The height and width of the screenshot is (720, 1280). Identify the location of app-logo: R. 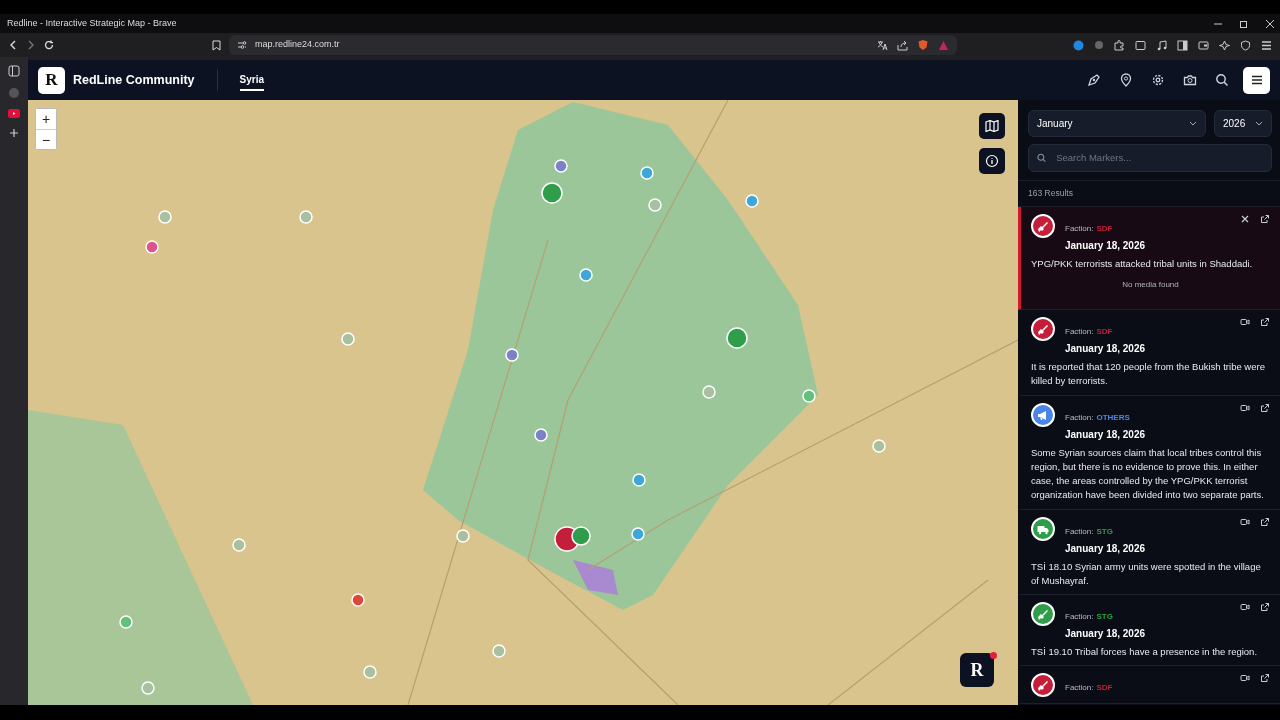
(51, 80).